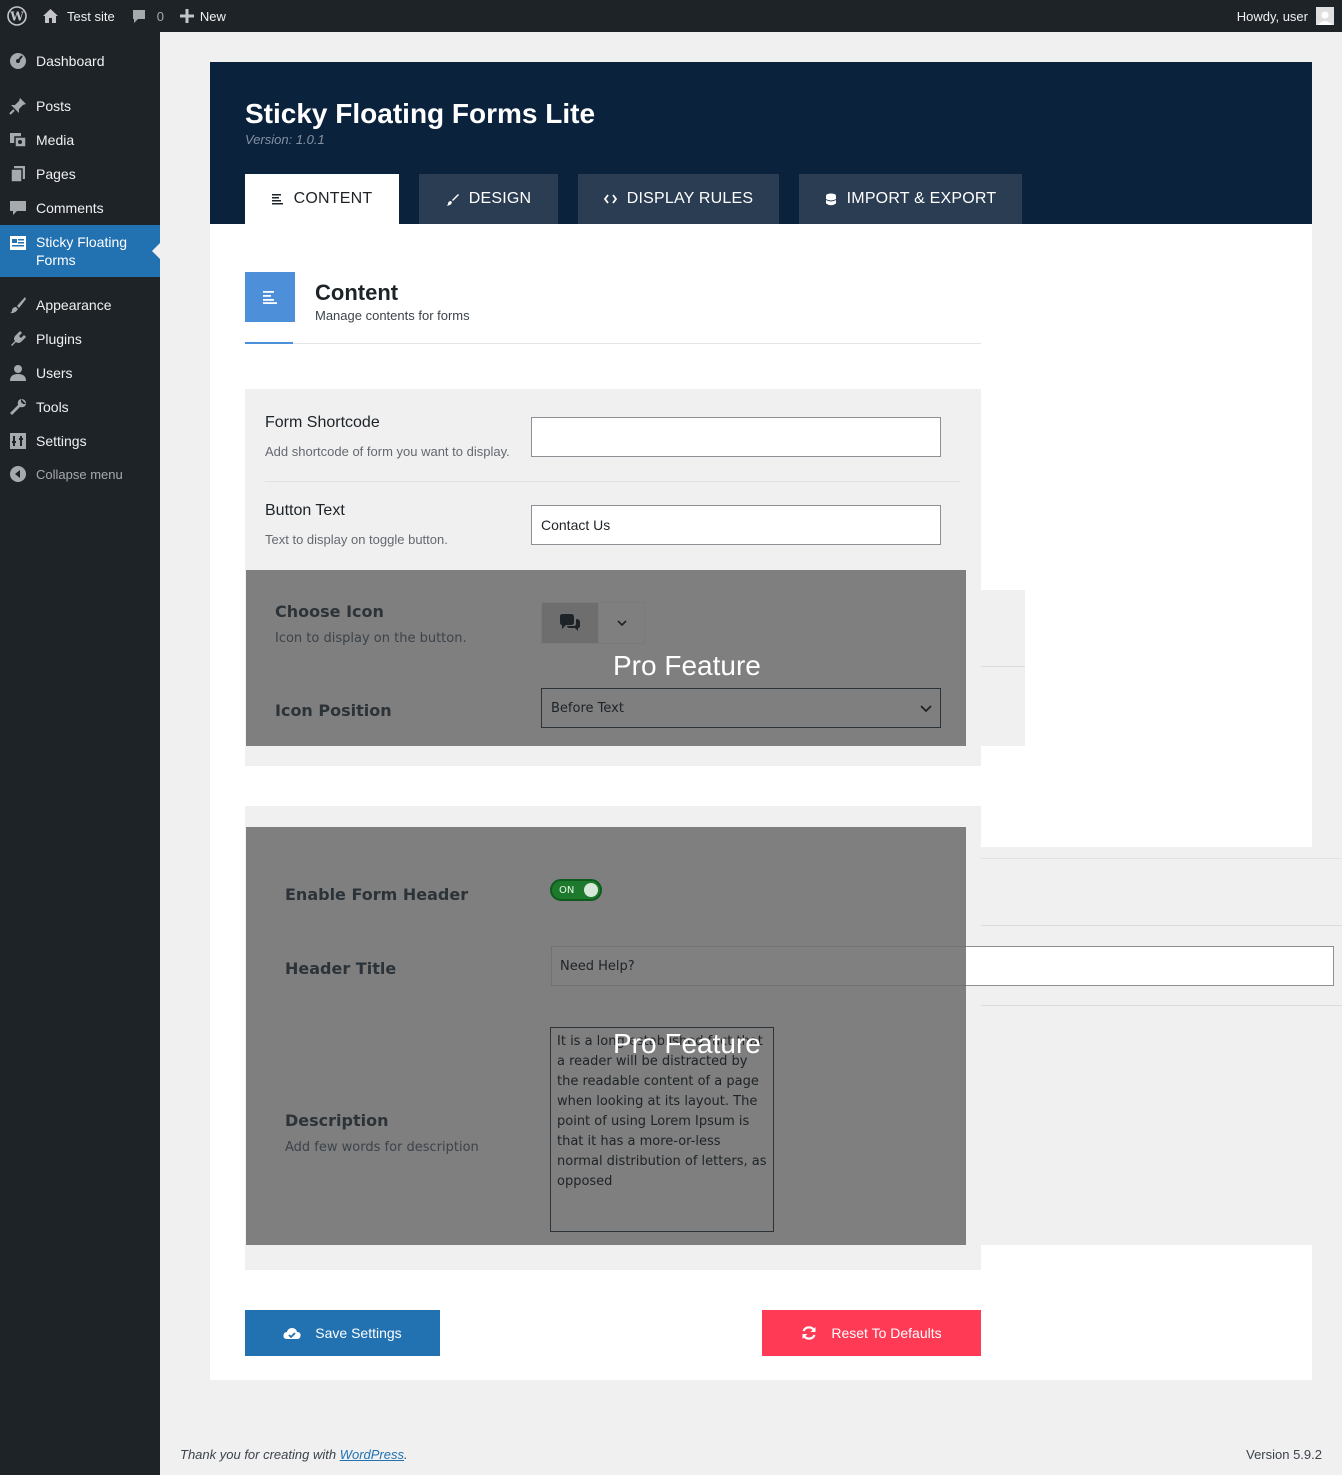 The width and height of the screenshot is (1342, 1475). What do you see at coordinates (576, 890) in the screenshot?
I see `enable-form-header-toggle: ON` at bounding box center [576, 890].